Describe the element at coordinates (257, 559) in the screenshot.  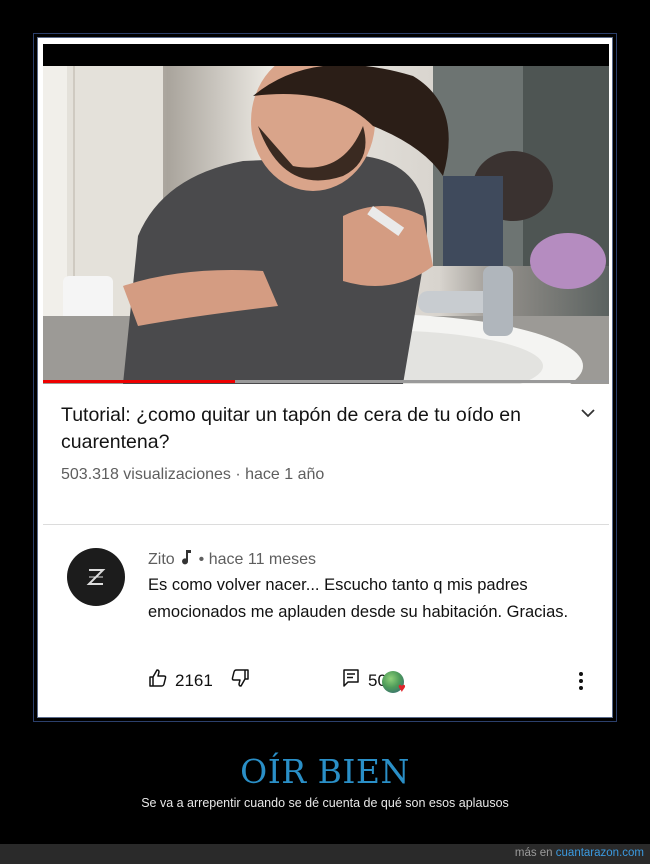
I see `comment-time: • hace 11 meses` at that location.